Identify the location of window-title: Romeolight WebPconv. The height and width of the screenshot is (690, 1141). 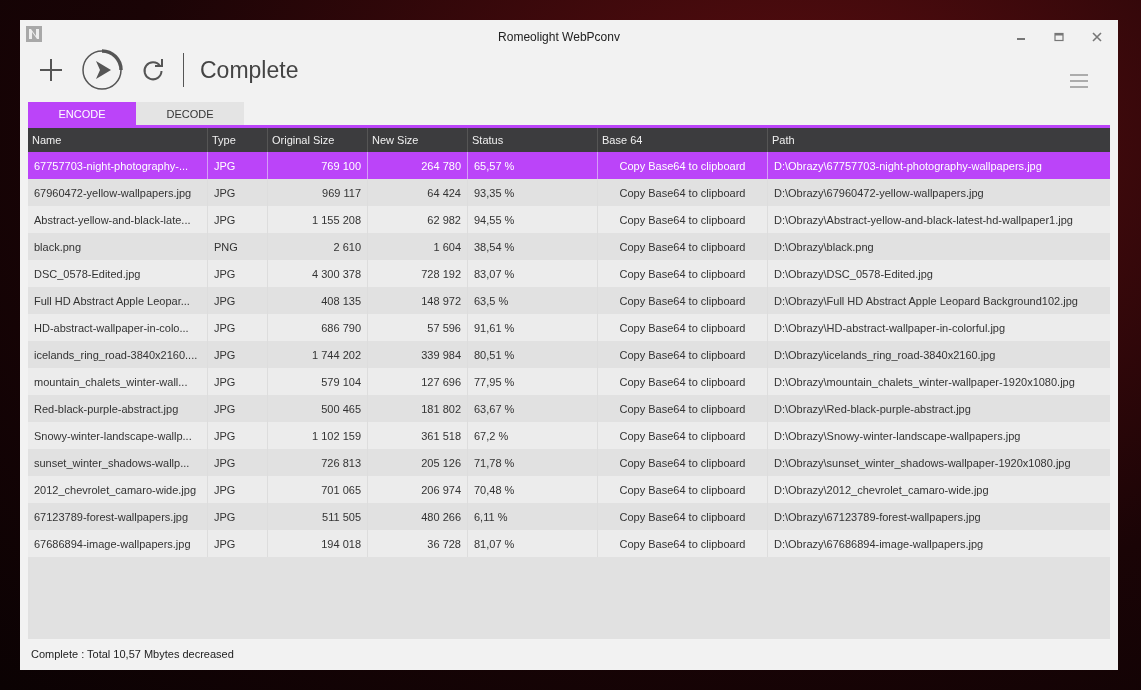
(559, 37).